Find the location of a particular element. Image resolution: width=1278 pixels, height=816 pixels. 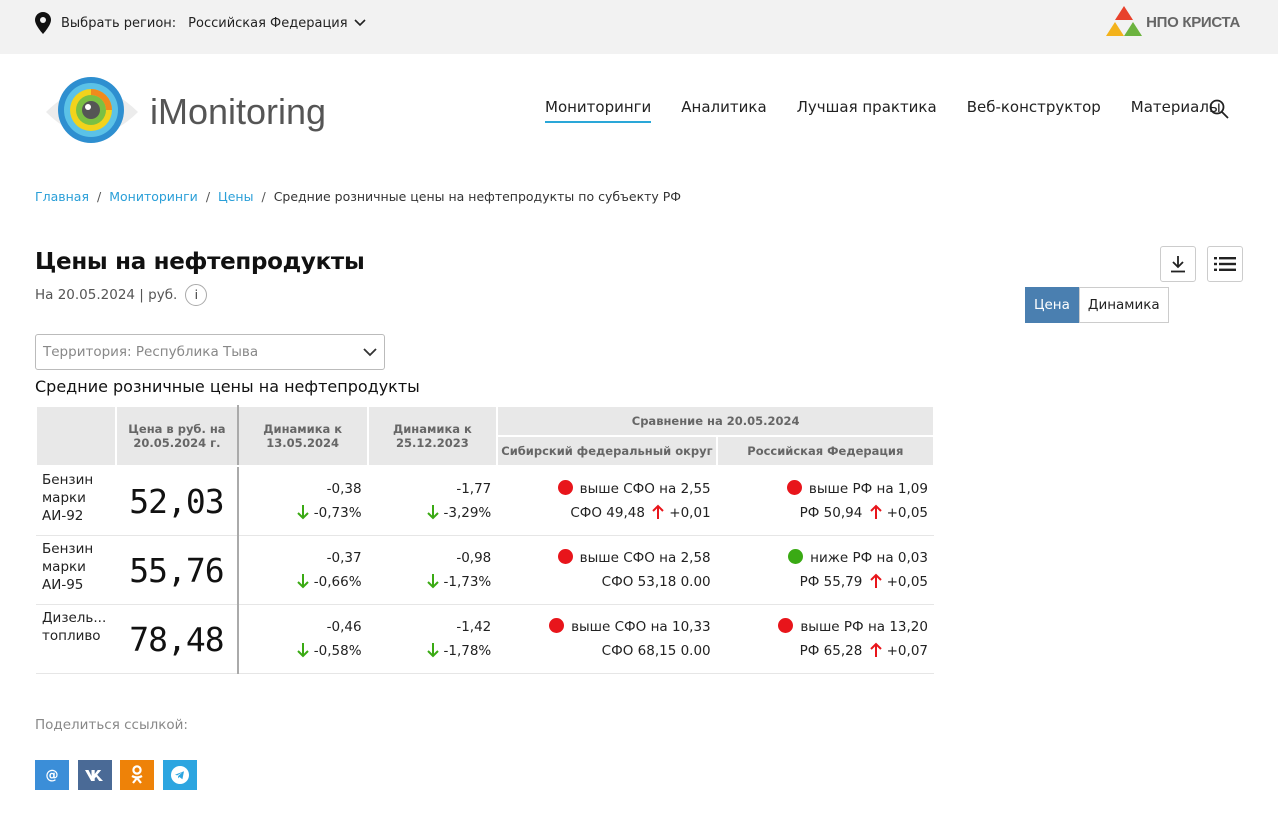

dyn-week-pct: -0,58% is located at coordinates (337, 651).